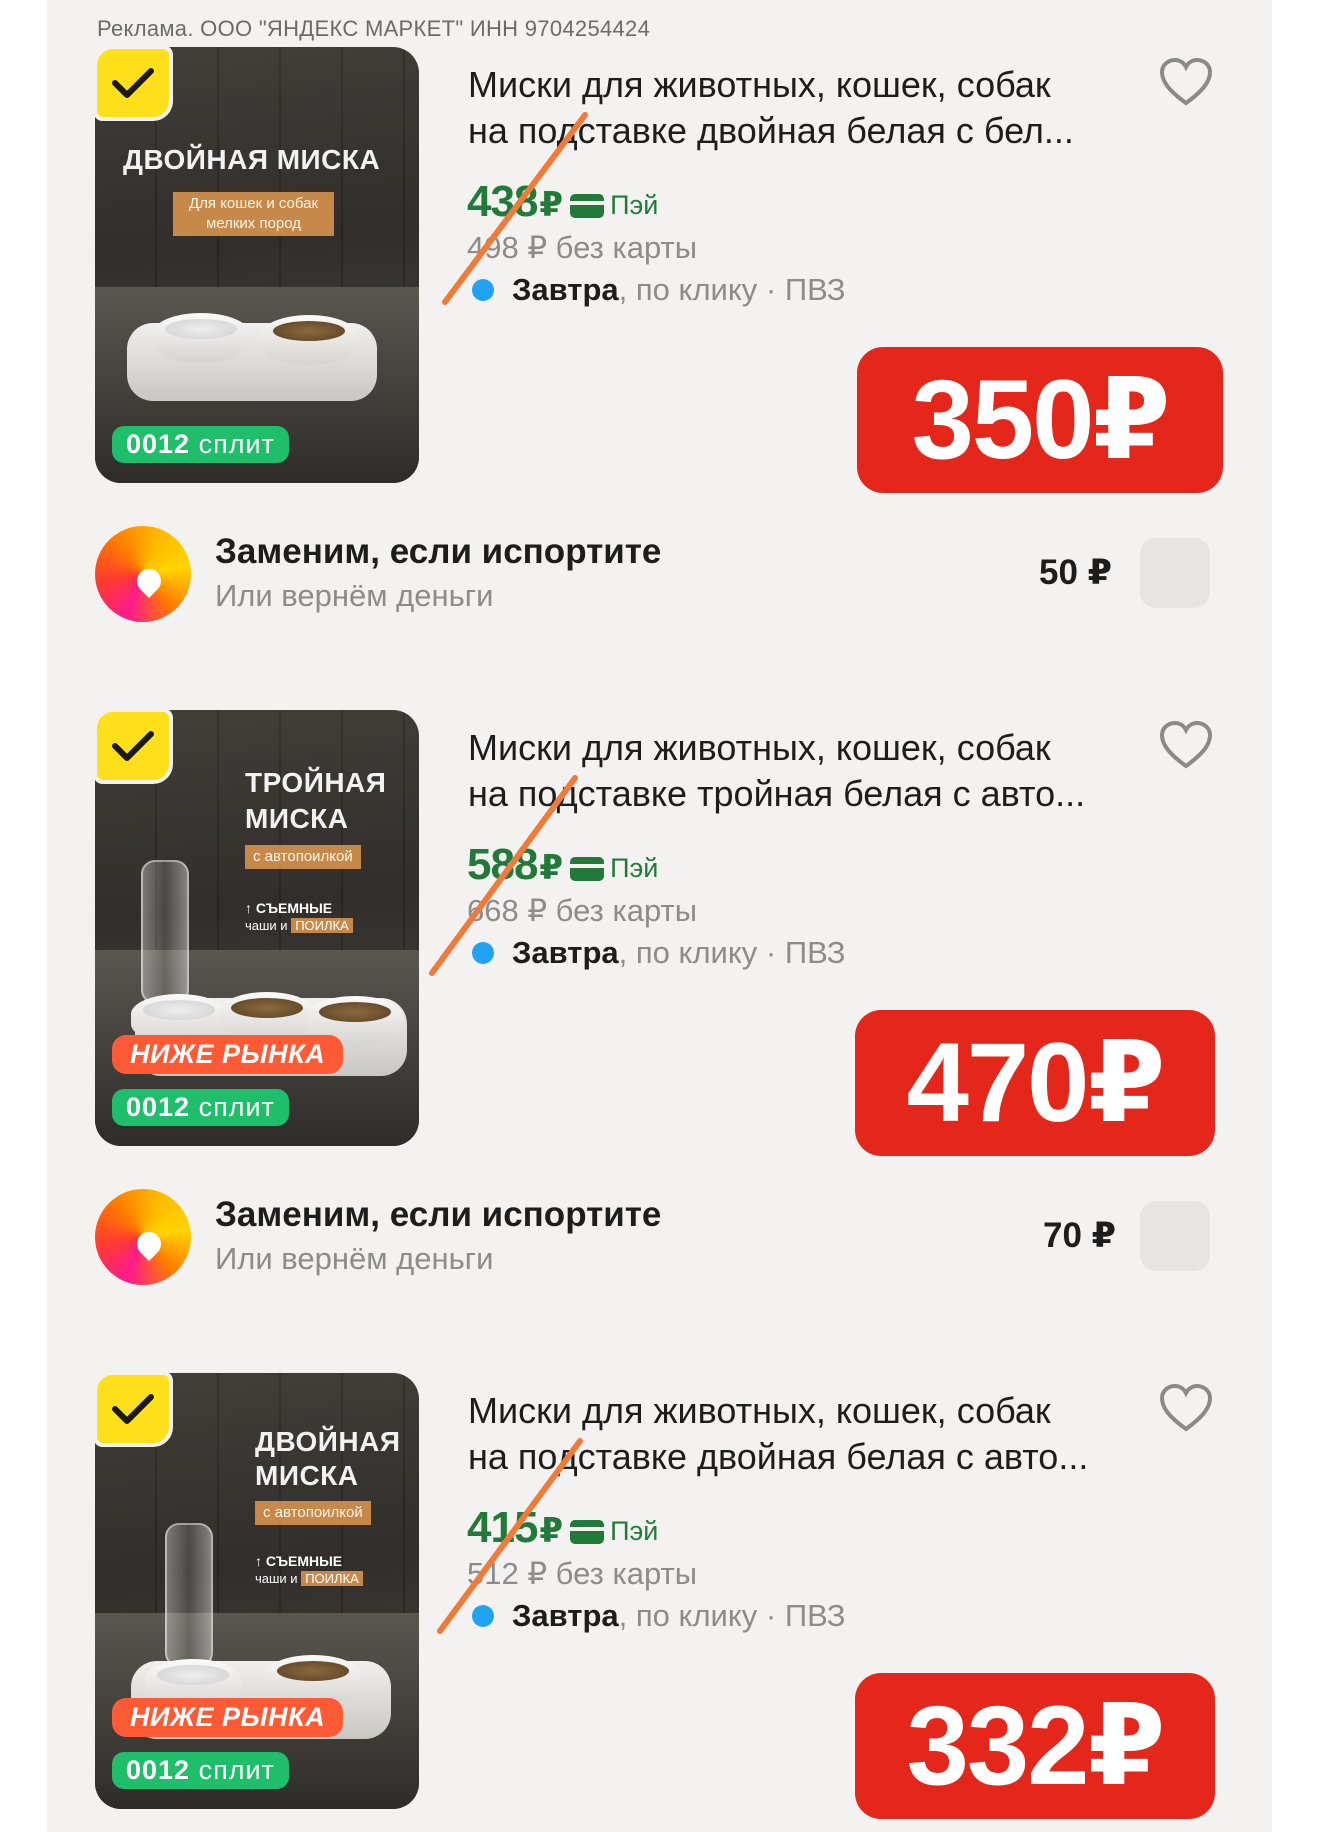  Describe the element at coordinates (1076, 572) in the screenshot. I see `service-fee: 50 ₽` at that location.